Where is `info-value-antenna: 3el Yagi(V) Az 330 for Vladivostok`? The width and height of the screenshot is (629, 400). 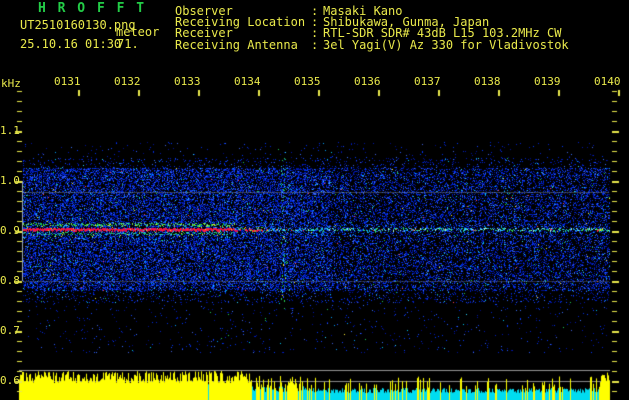
info-value-antenna: 3el Yagi(V) Az 330 for Vladivostok is located at coordinates (446, 45).